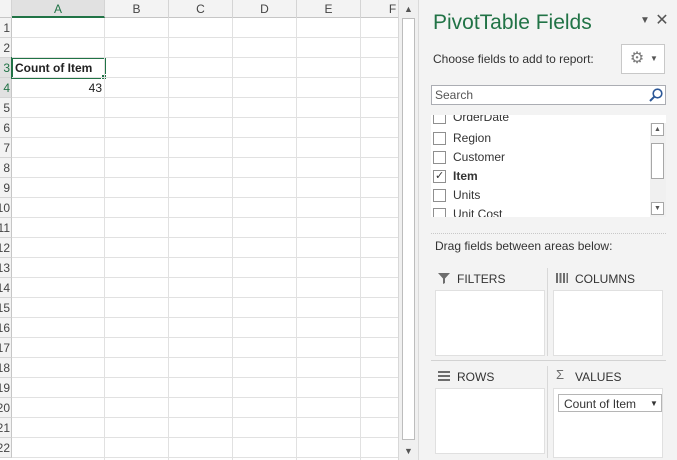  What do you see at coordinates (6, 348) in the screenshot?
I see `row-header-17: 17` at bounding box center [6, 348].